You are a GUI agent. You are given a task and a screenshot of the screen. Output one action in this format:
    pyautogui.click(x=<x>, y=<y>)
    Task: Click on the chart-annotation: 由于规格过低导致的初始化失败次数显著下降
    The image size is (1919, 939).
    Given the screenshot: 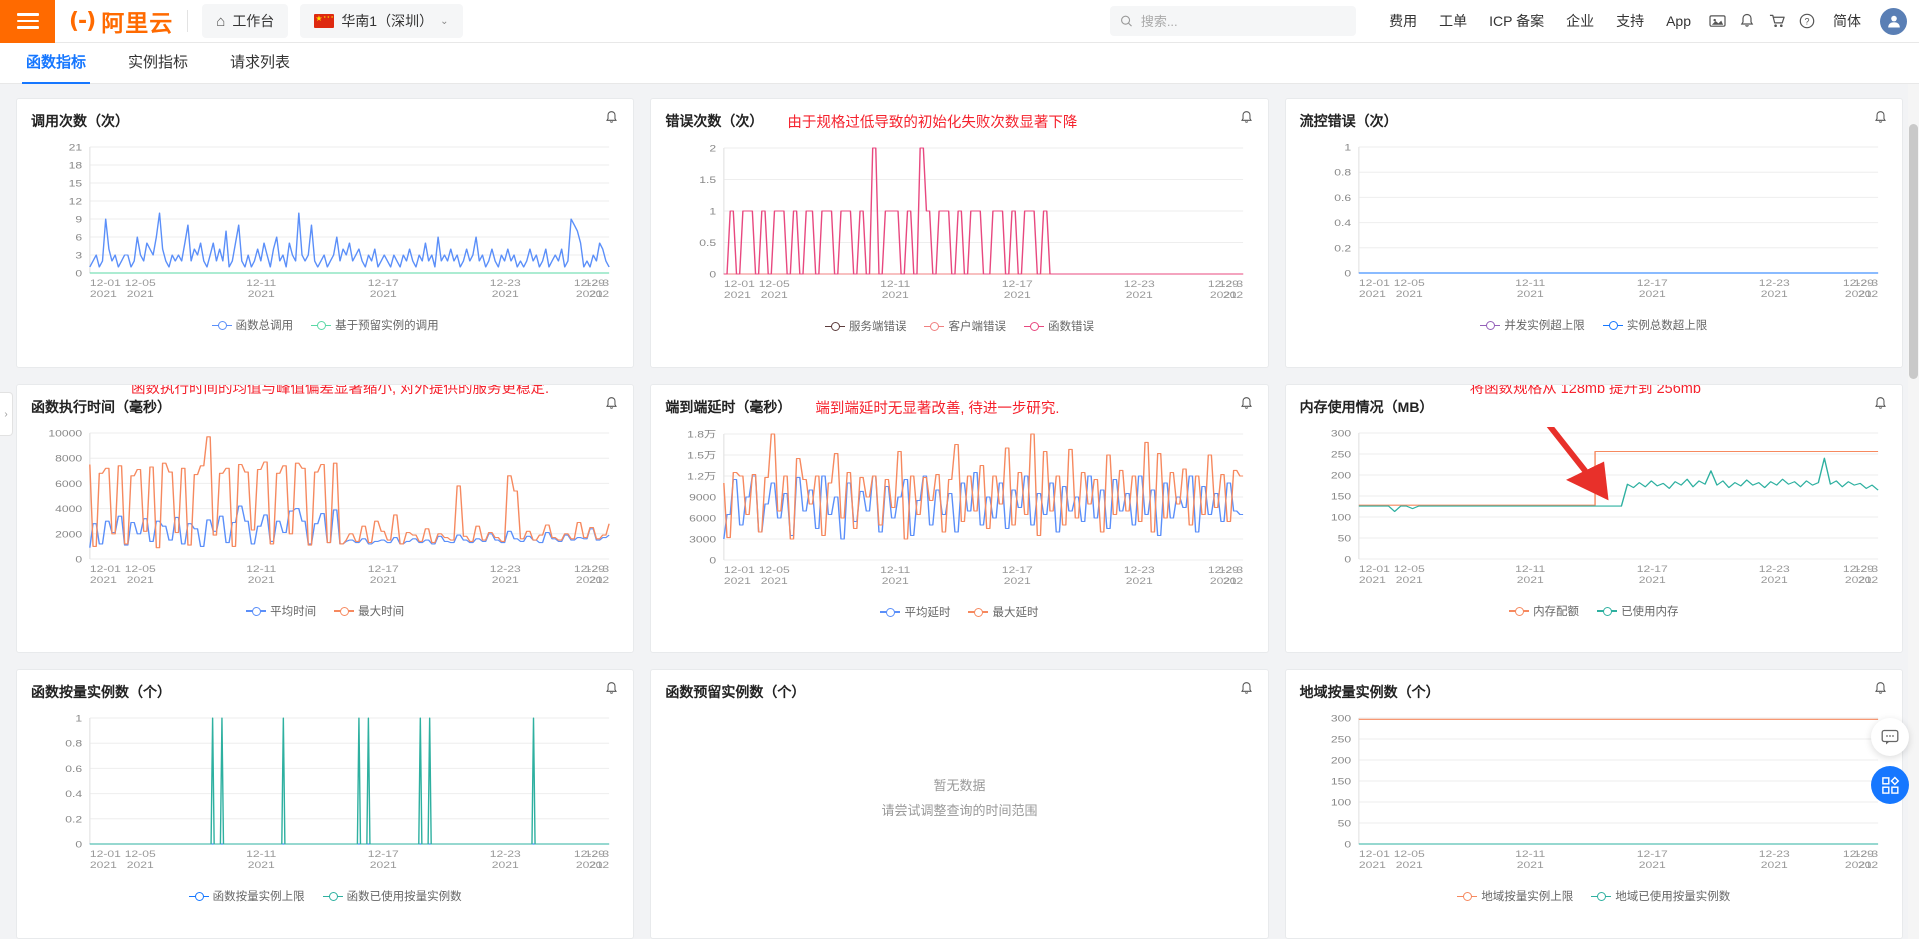 What is the action you would take?
    pyautogui.click(x=932, y=123)
    